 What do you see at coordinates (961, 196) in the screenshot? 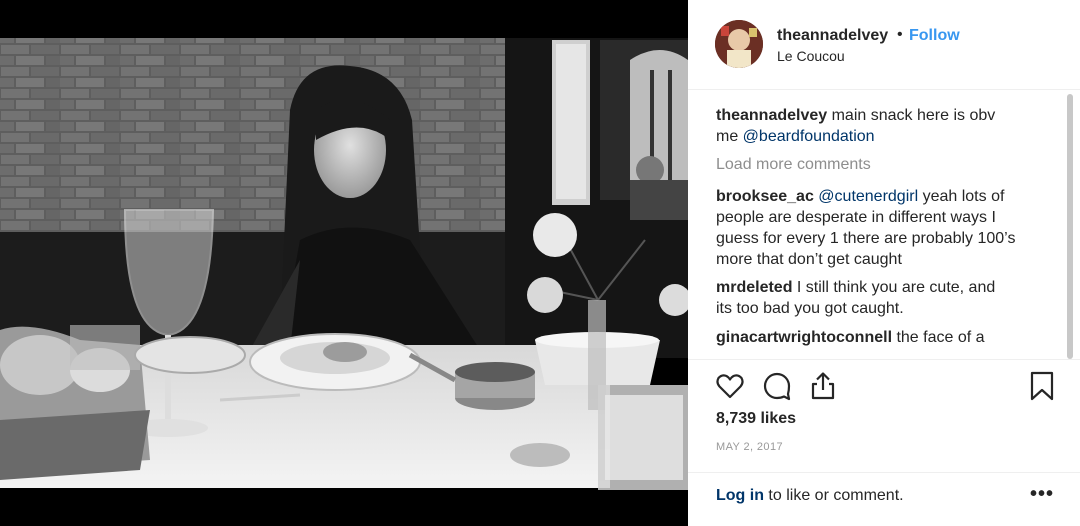
I see `comment-text: yeah lots of` at bounding box center [961, 196].